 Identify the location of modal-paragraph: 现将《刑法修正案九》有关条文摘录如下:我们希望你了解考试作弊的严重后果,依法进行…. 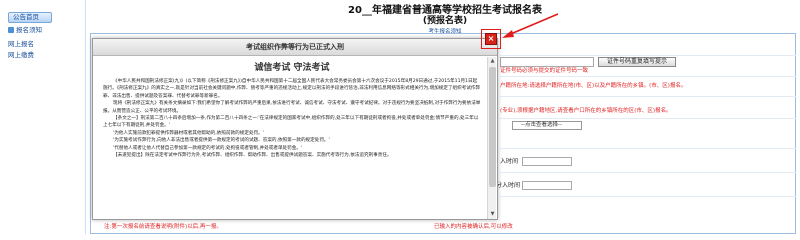
(292, 107).